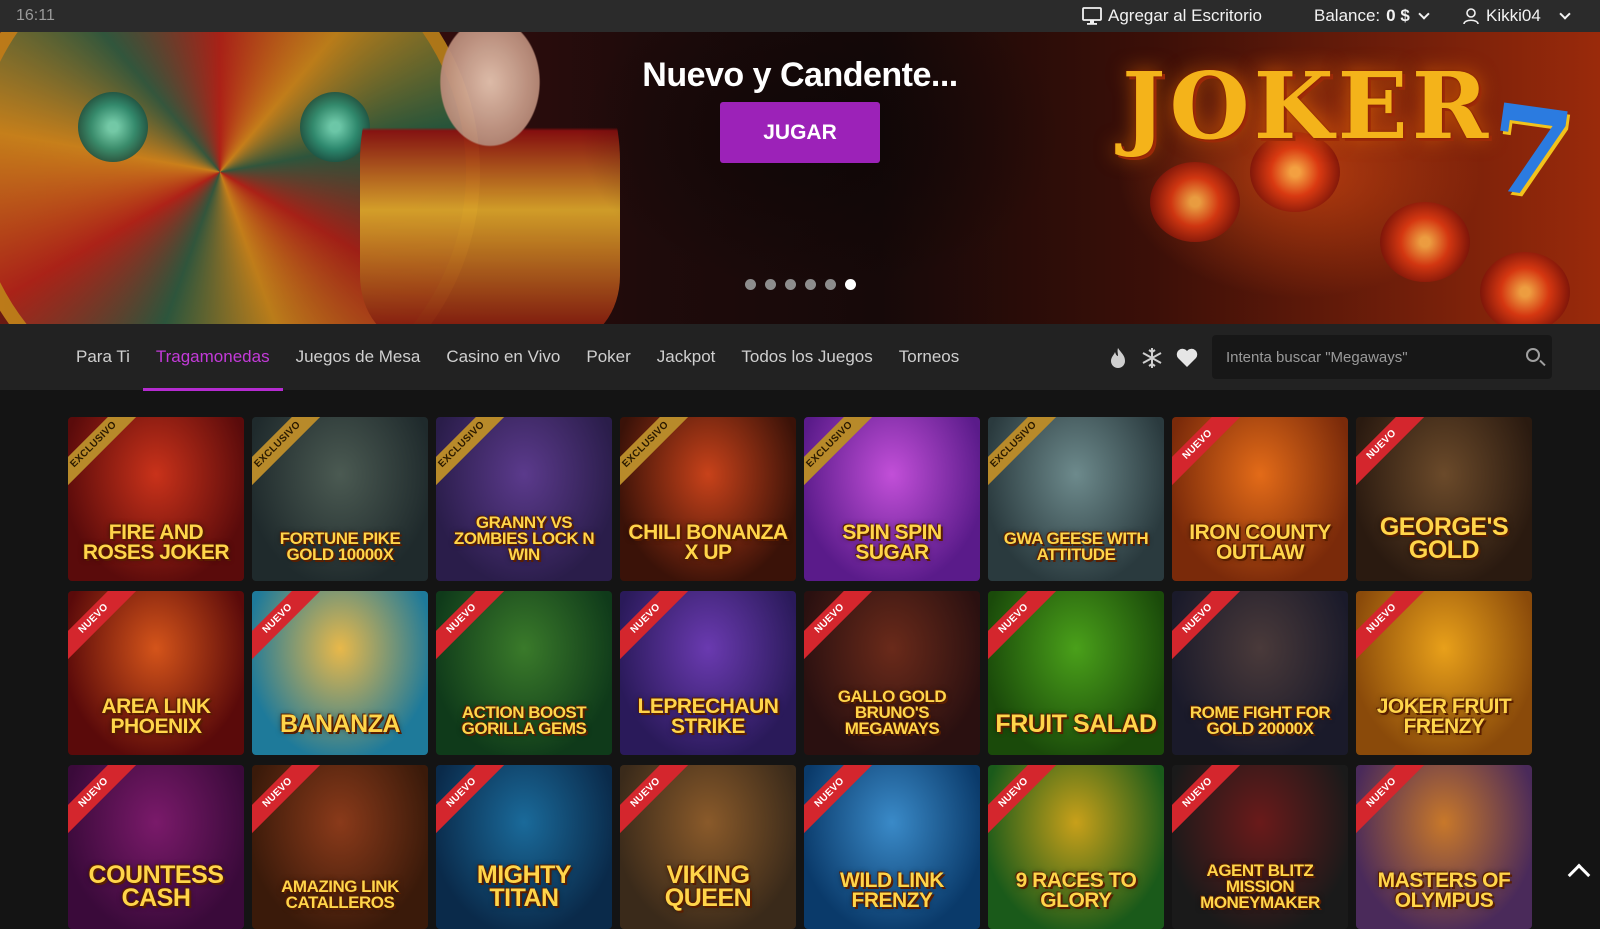  Describe the element at coordinates (892, 499) in the screenshot. I see `game-tile: Spin Spin Sugar EXCLUSIVO` at that location.